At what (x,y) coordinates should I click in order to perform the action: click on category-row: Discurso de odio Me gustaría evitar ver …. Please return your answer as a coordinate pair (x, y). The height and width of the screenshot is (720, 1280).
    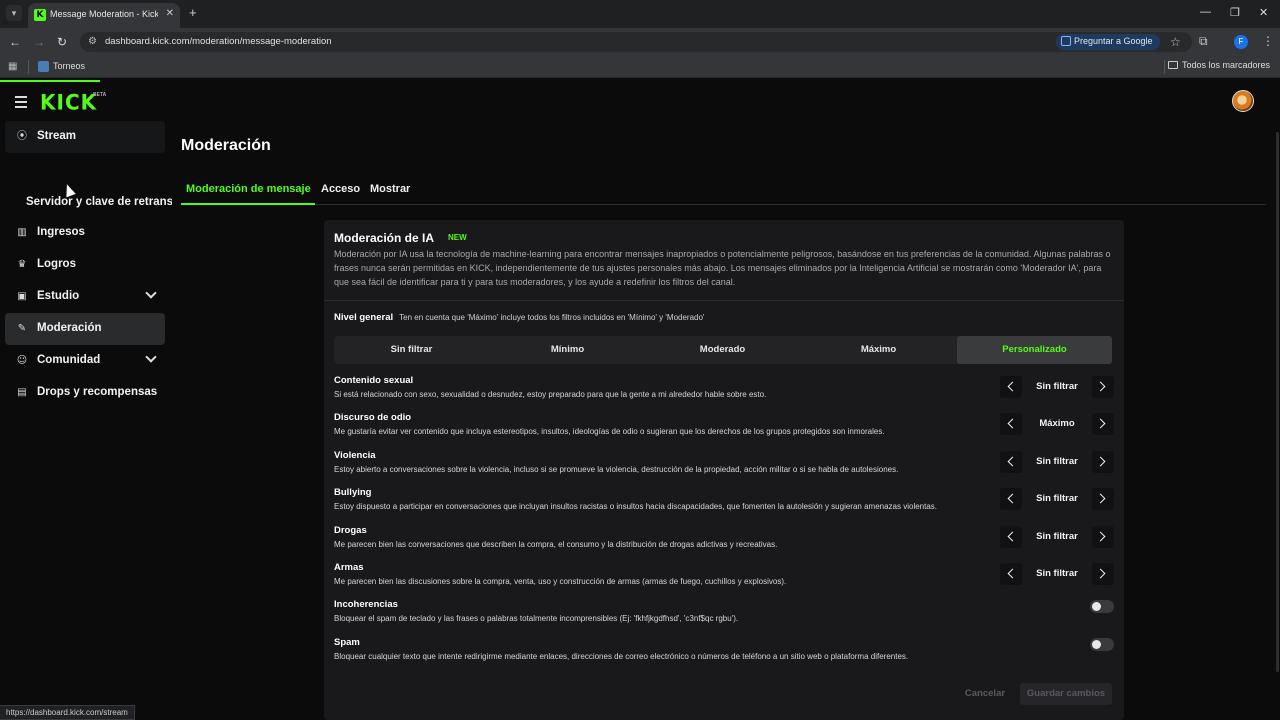
    Looking at the image, I should click on (724, 429).